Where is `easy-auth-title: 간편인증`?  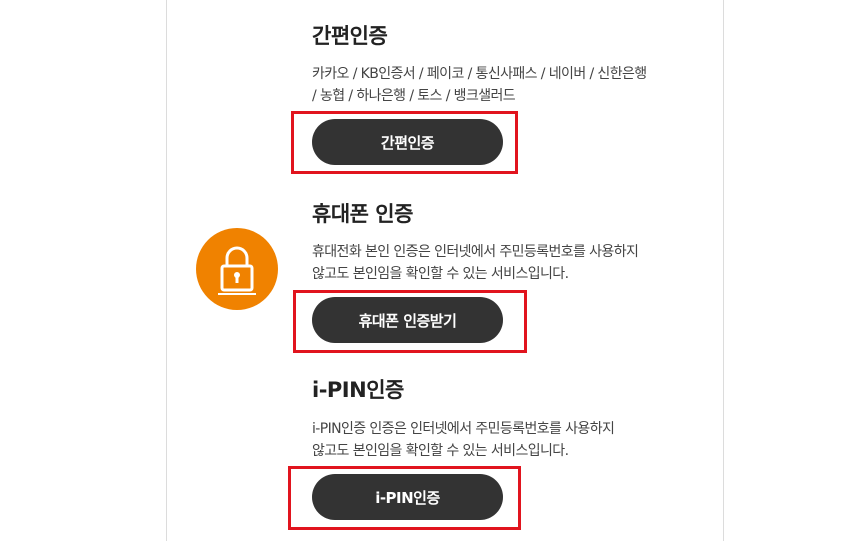
easy-auth-title: 간편인증 is located at coordinates (350, 36).